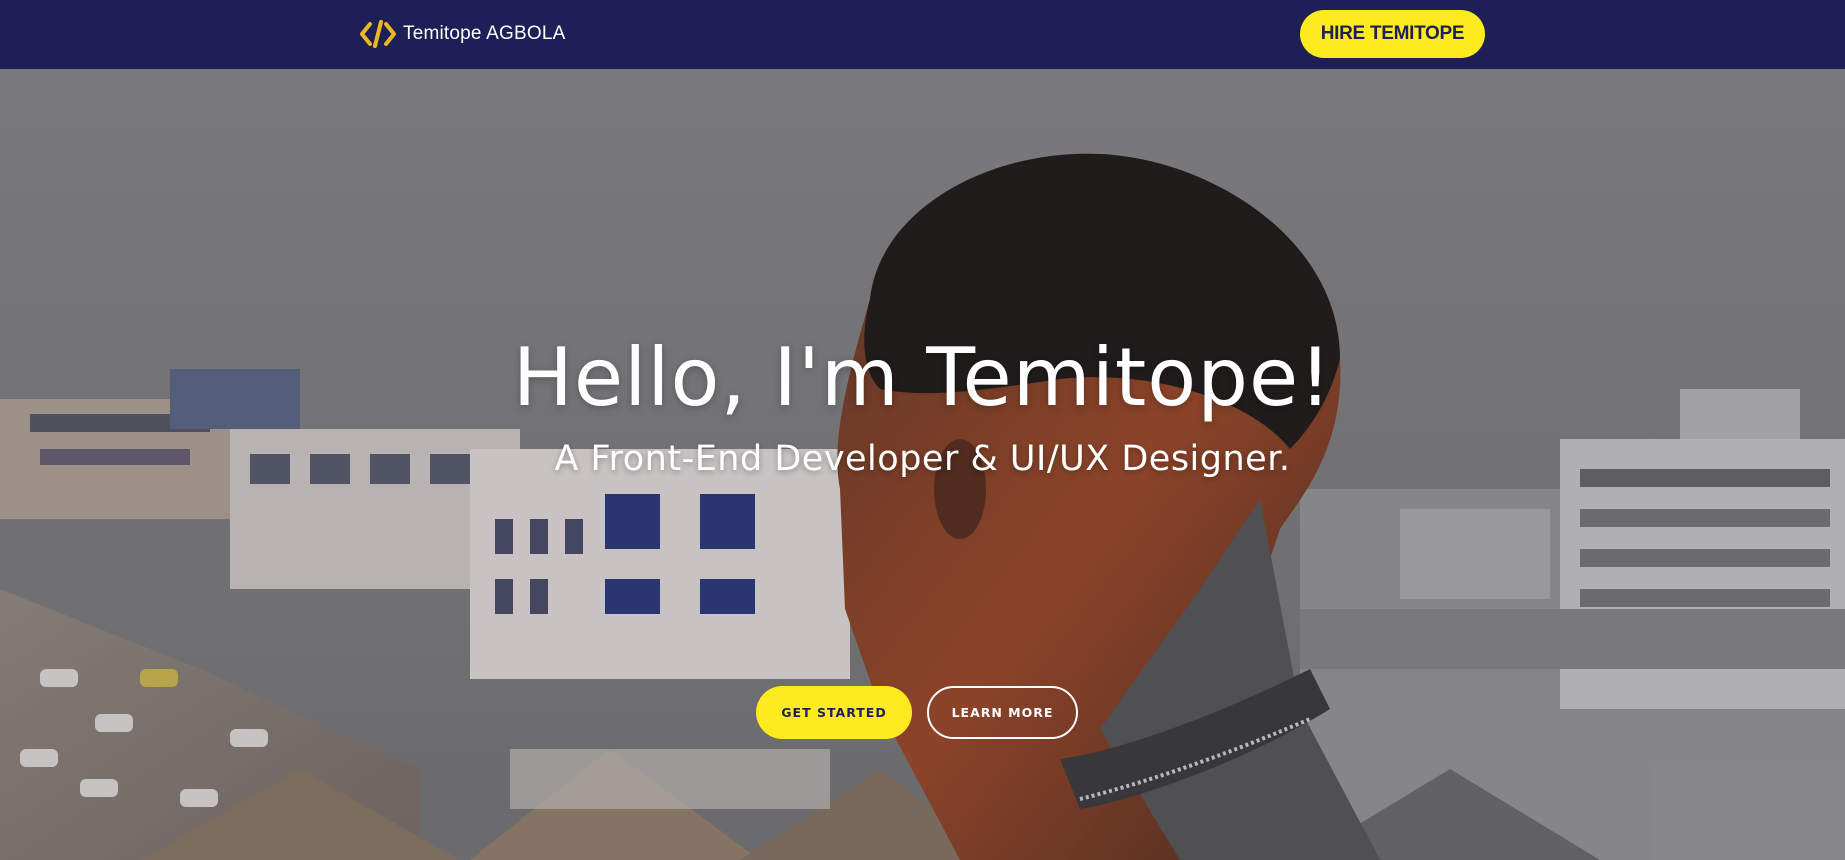 This screenshot has height=860, width=1845. What do you see at coordinates (1002, 712) in the screenshot?
I see `learn-more-button: LEARN MORE` at bounding box center [1002, 712].